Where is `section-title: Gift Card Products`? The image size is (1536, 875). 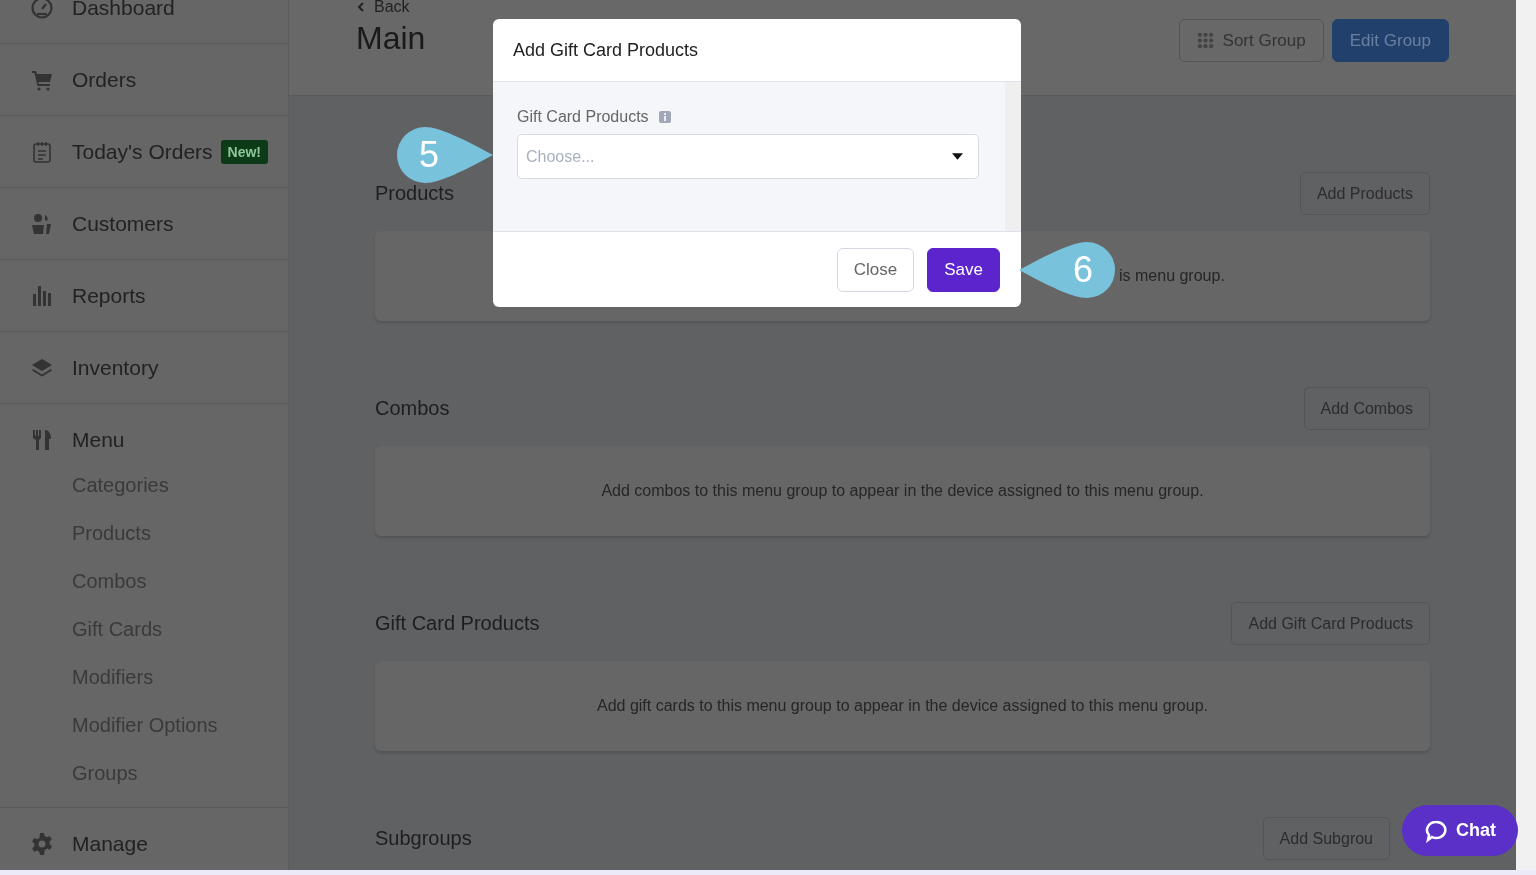 section-title: Gift Card Products is located at coordinates (457, 623).